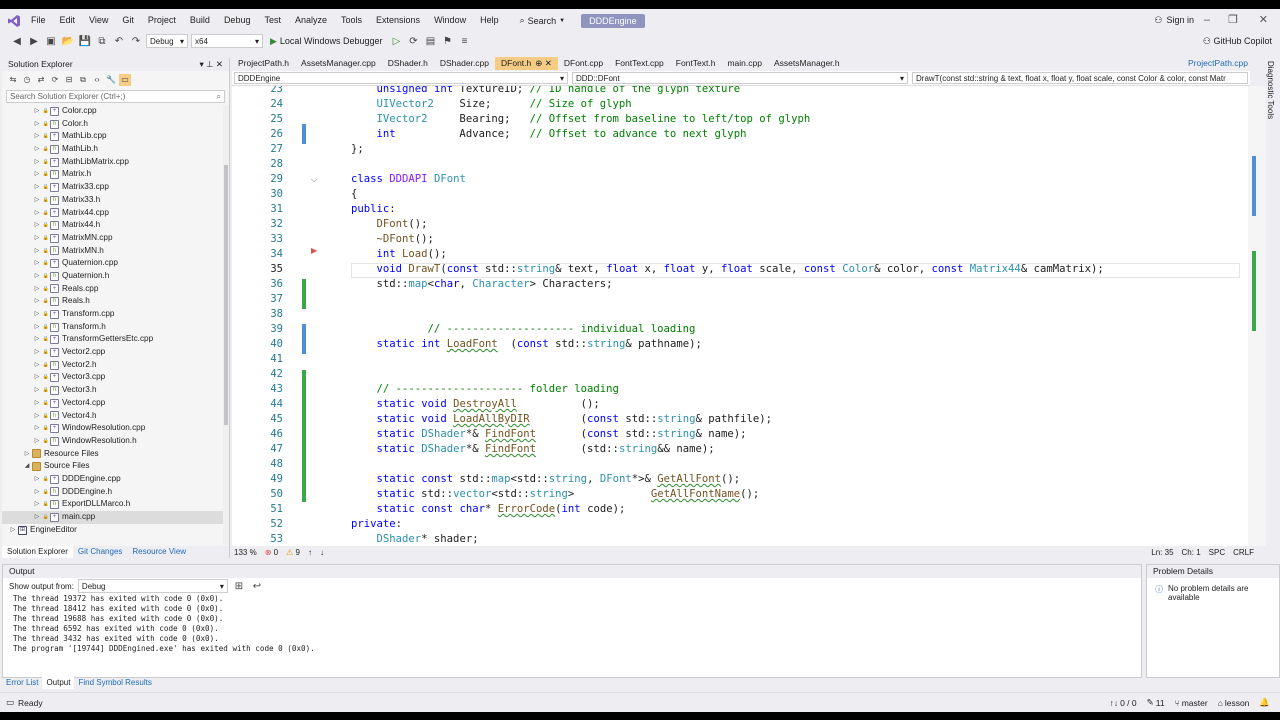 The image size is (1280, 720). What do you see at coordinates (543, 63) in the screenshot?
I see `close-tab-icon: ⊕ ✕` at bounding box center [543, 63].